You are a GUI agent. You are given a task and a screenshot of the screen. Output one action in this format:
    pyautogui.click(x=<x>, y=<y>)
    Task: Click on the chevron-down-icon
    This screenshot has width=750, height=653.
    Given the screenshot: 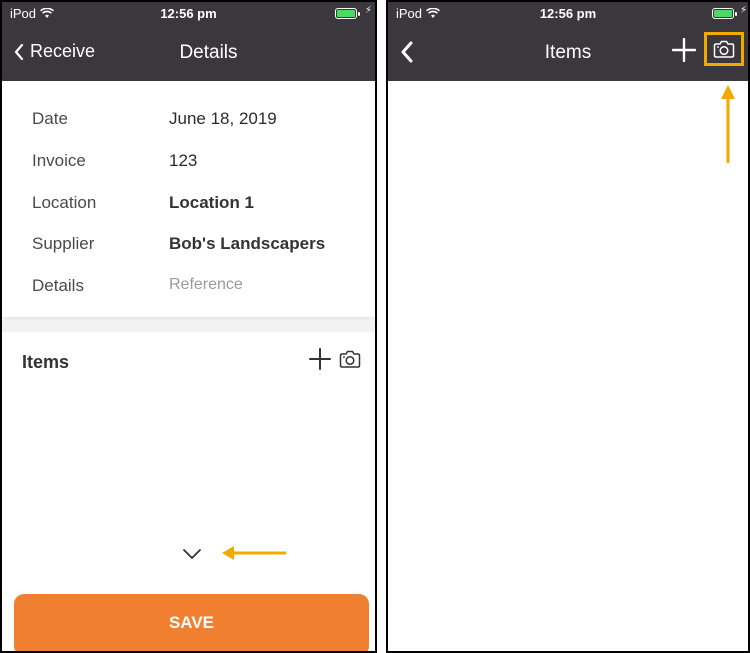 What is the action you would take?
    pyautogui.click(x=192, y=554)
    